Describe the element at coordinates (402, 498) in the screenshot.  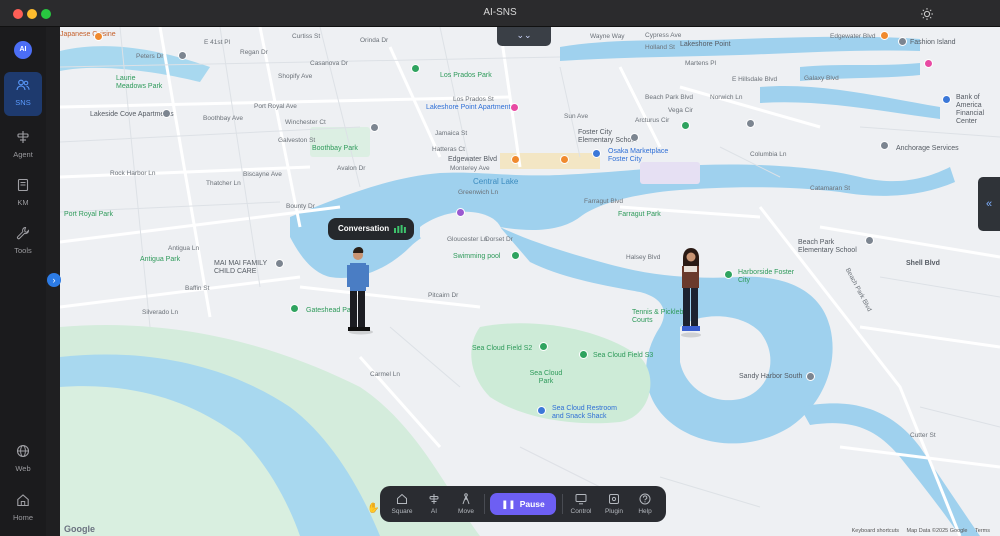
I see `square-icon` at that location.